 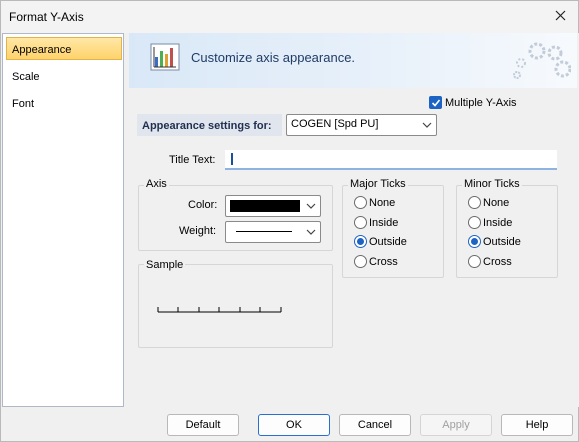 What do you see at coordinates (198, 231) in the screenshot?
I see `axis-weight-label: Weight:` at bounding box center [198, 231].